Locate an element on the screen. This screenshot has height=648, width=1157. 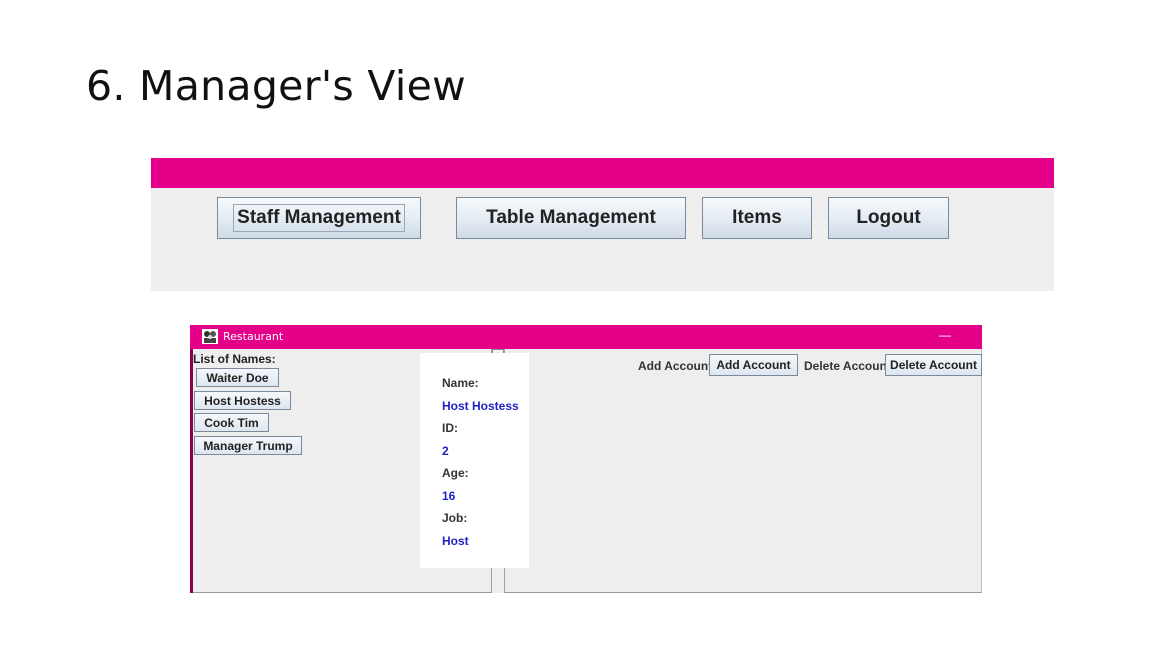
minimize-icon: — is located at coordinates (945, 336).